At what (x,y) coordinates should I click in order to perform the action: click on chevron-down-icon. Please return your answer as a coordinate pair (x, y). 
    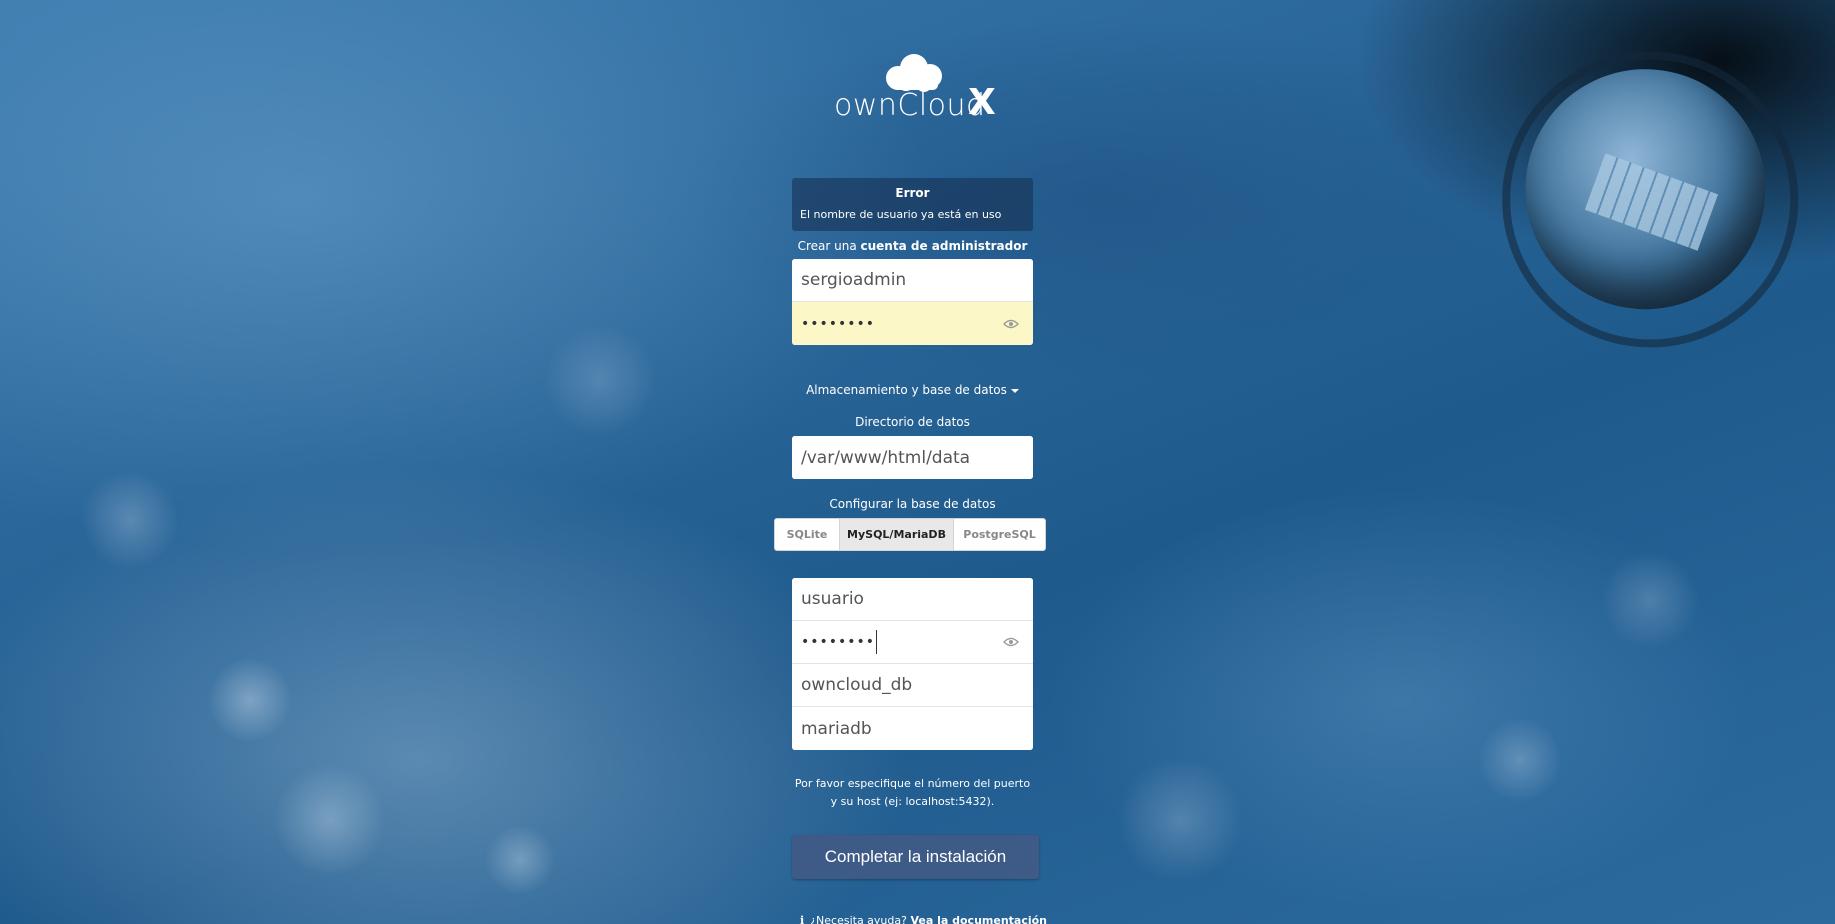
    Looking at the image, I should click on (1014, 390).